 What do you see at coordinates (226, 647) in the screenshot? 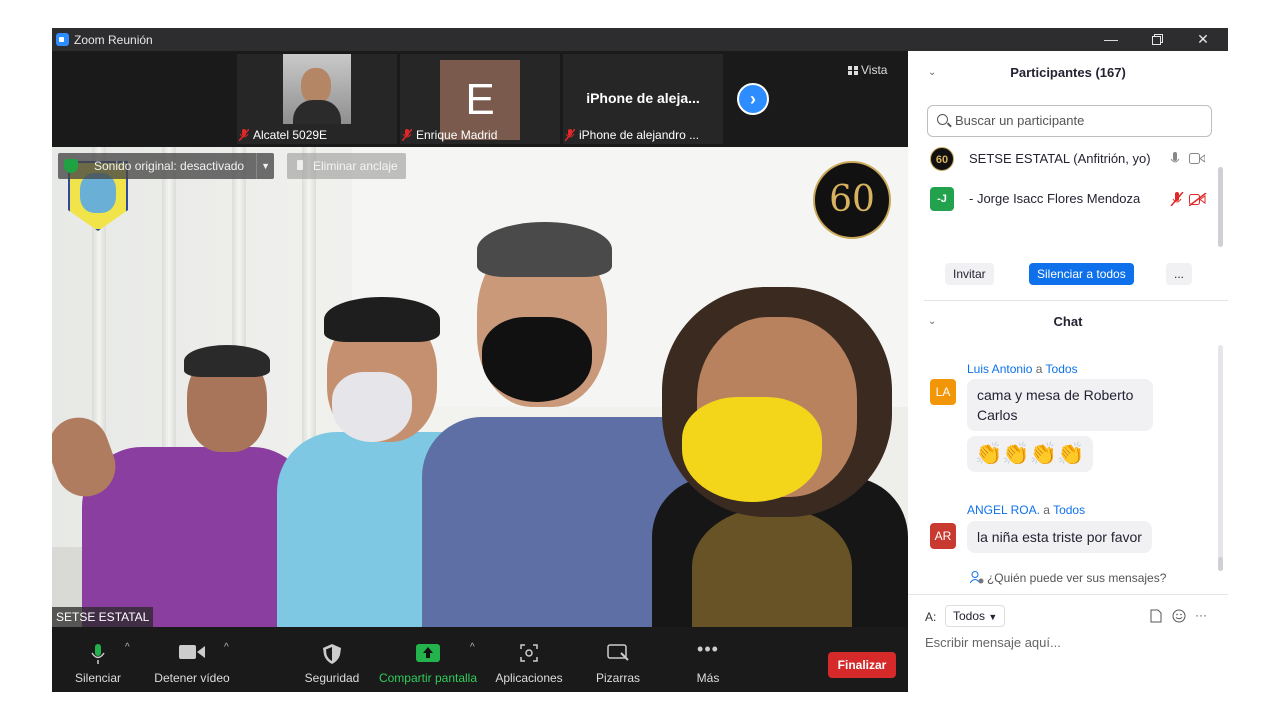
I see `video-options-chevron-icon: ^` at bounding box center [226, 647].